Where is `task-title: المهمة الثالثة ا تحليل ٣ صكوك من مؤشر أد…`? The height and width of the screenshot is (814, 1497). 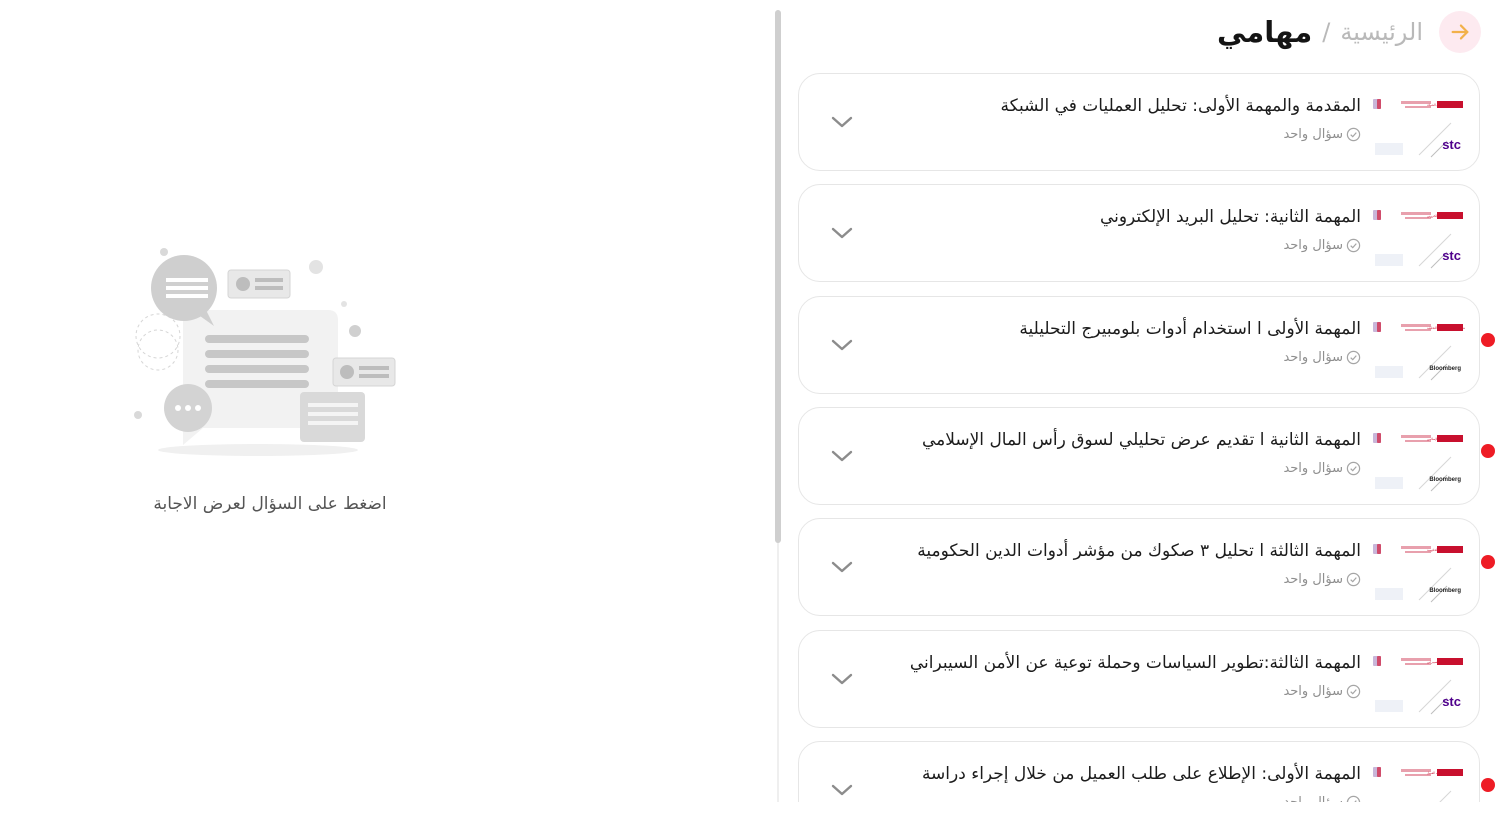
task-title: المهمة الثالثة ا تحليل ٣ صكوك من مؤشر أد… is located at coordinates (1139, 551).